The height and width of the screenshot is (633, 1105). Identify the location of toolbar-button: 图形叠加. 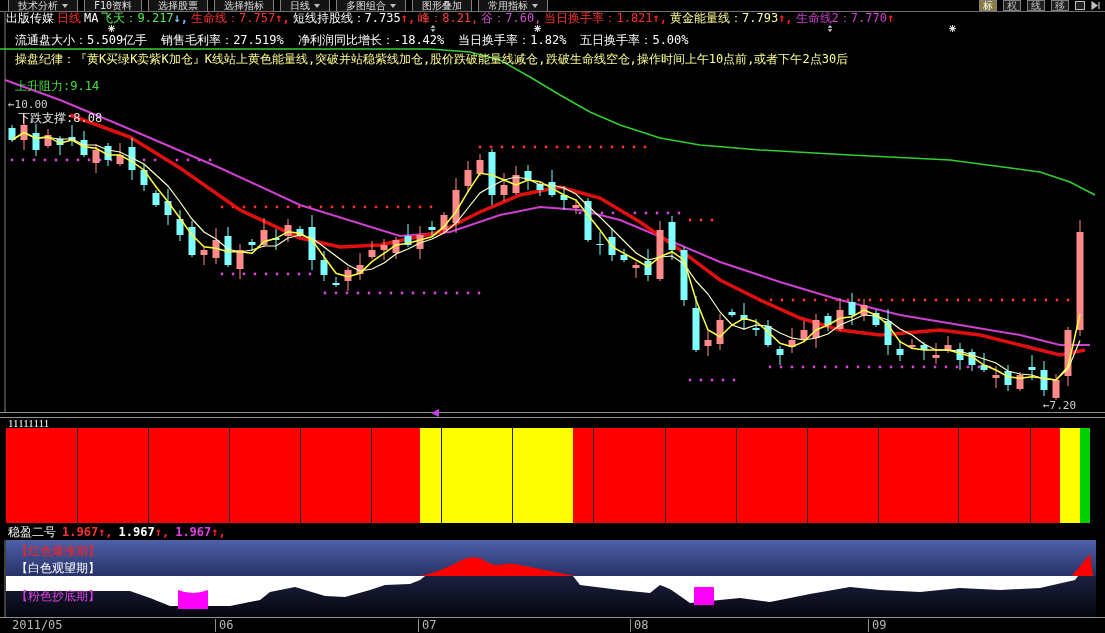
(442, 5).